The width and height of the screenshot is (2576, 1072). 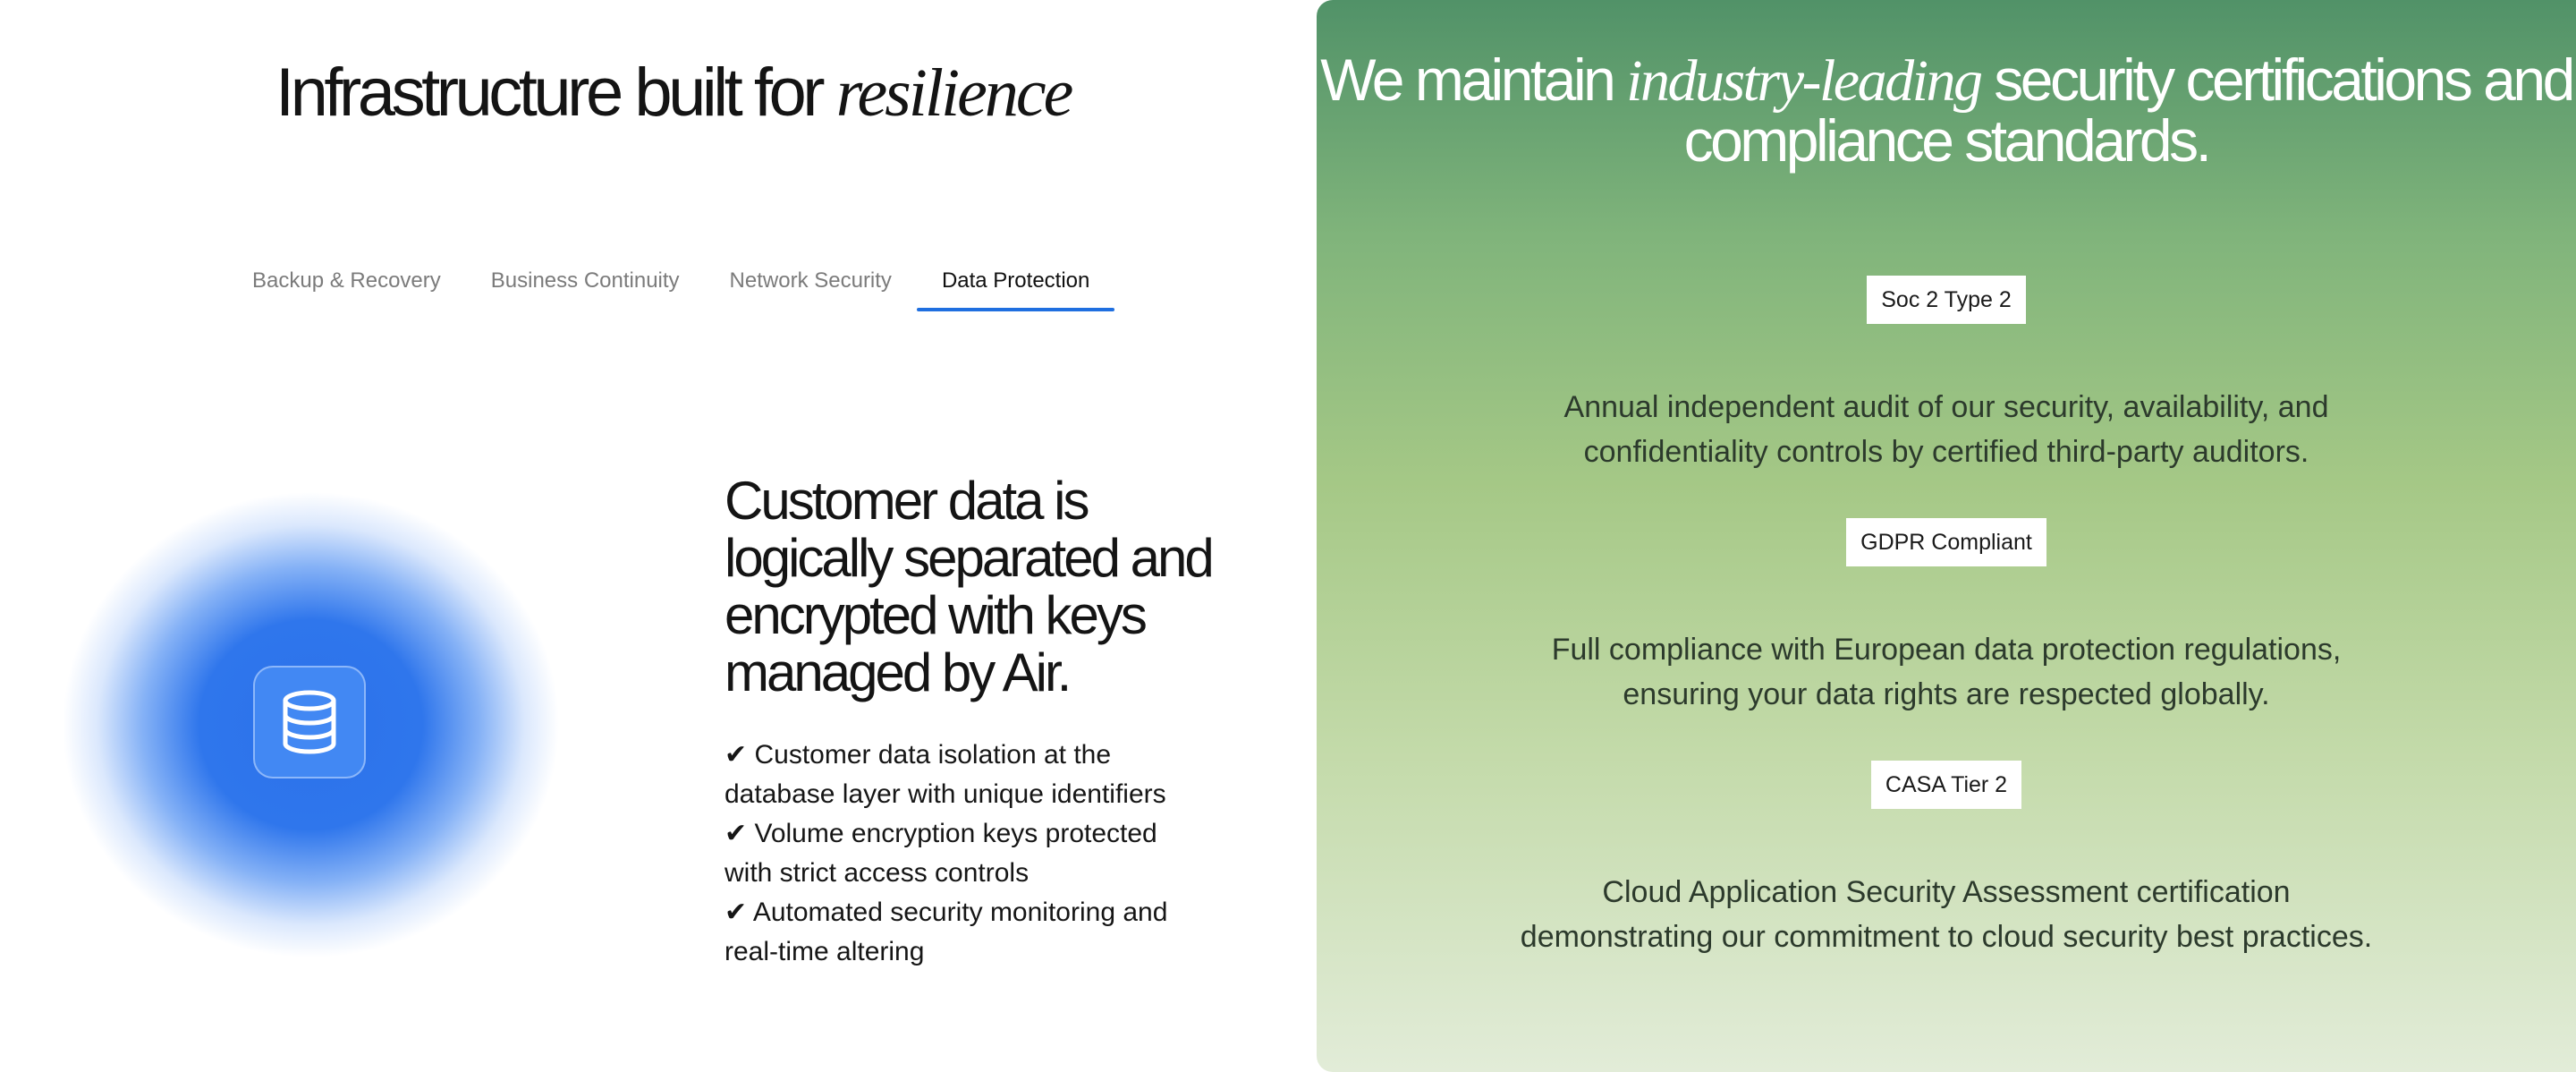 I want to click on database-icon, so click(x=309, y=722).